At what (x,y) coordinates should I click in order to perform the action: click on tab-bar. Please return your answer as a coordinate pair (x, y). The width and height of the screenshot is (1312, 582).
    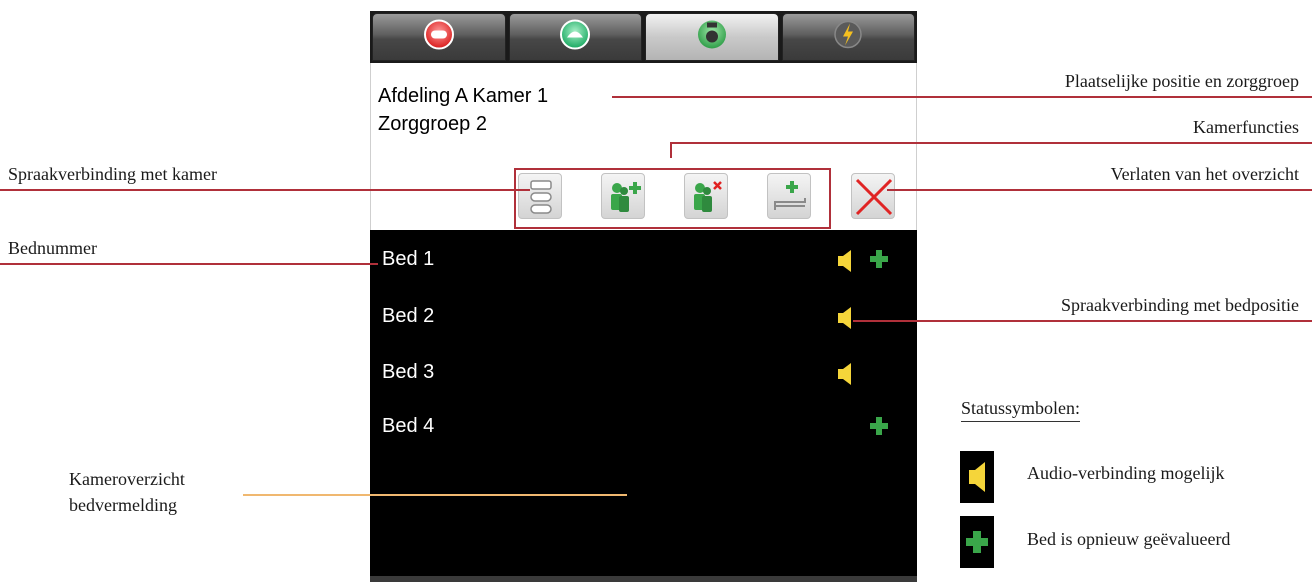
    Looking at the image, I should click on (643, 37).